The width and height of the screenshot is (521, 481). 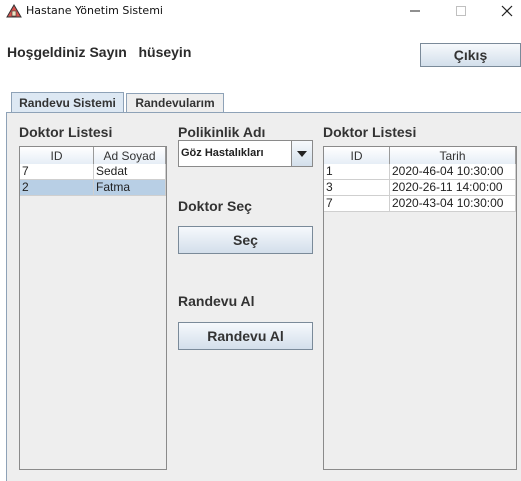 What do you see at coordinates (222, 153) in the screenshot?
I see `clinic-select-value: Göz Hastalıkları` at bounding box center [222, 153].